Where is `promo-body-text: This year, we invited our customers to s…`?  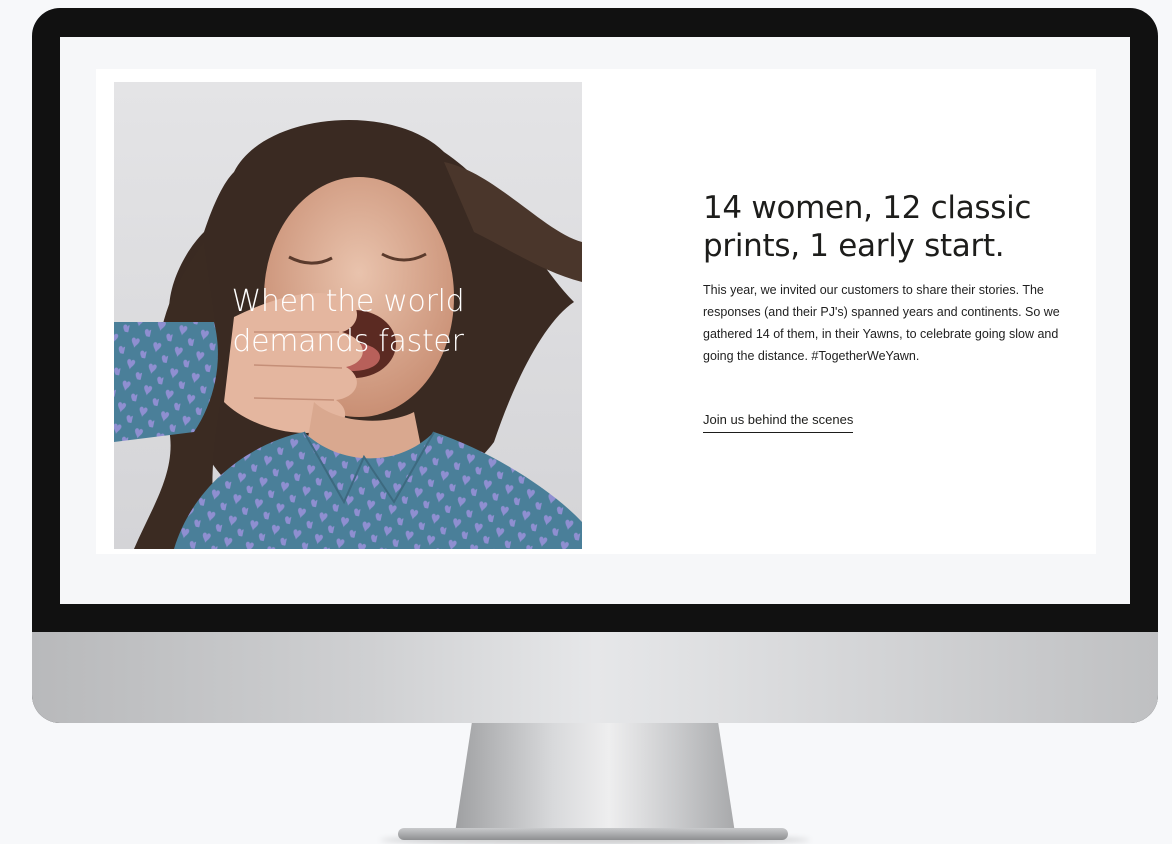 promo-body-text: This year, we invited our customers to s… is located at coordinates (881, 323).